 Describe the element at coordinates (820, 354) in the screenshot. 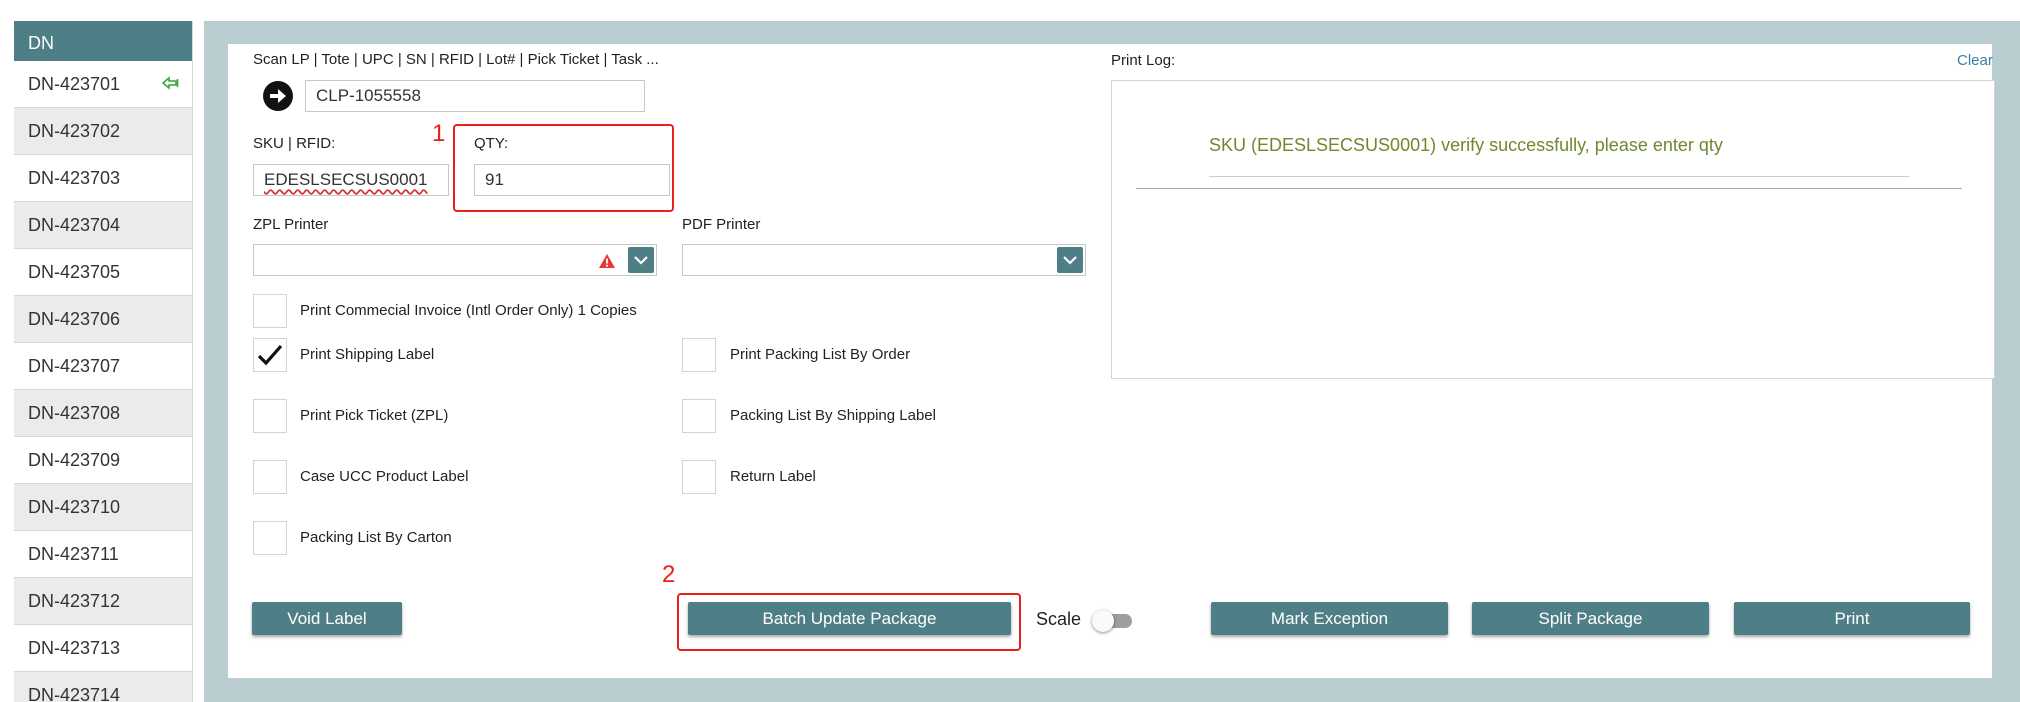

I see `packing-list-order-label: Print Packing List By Order` at that location.